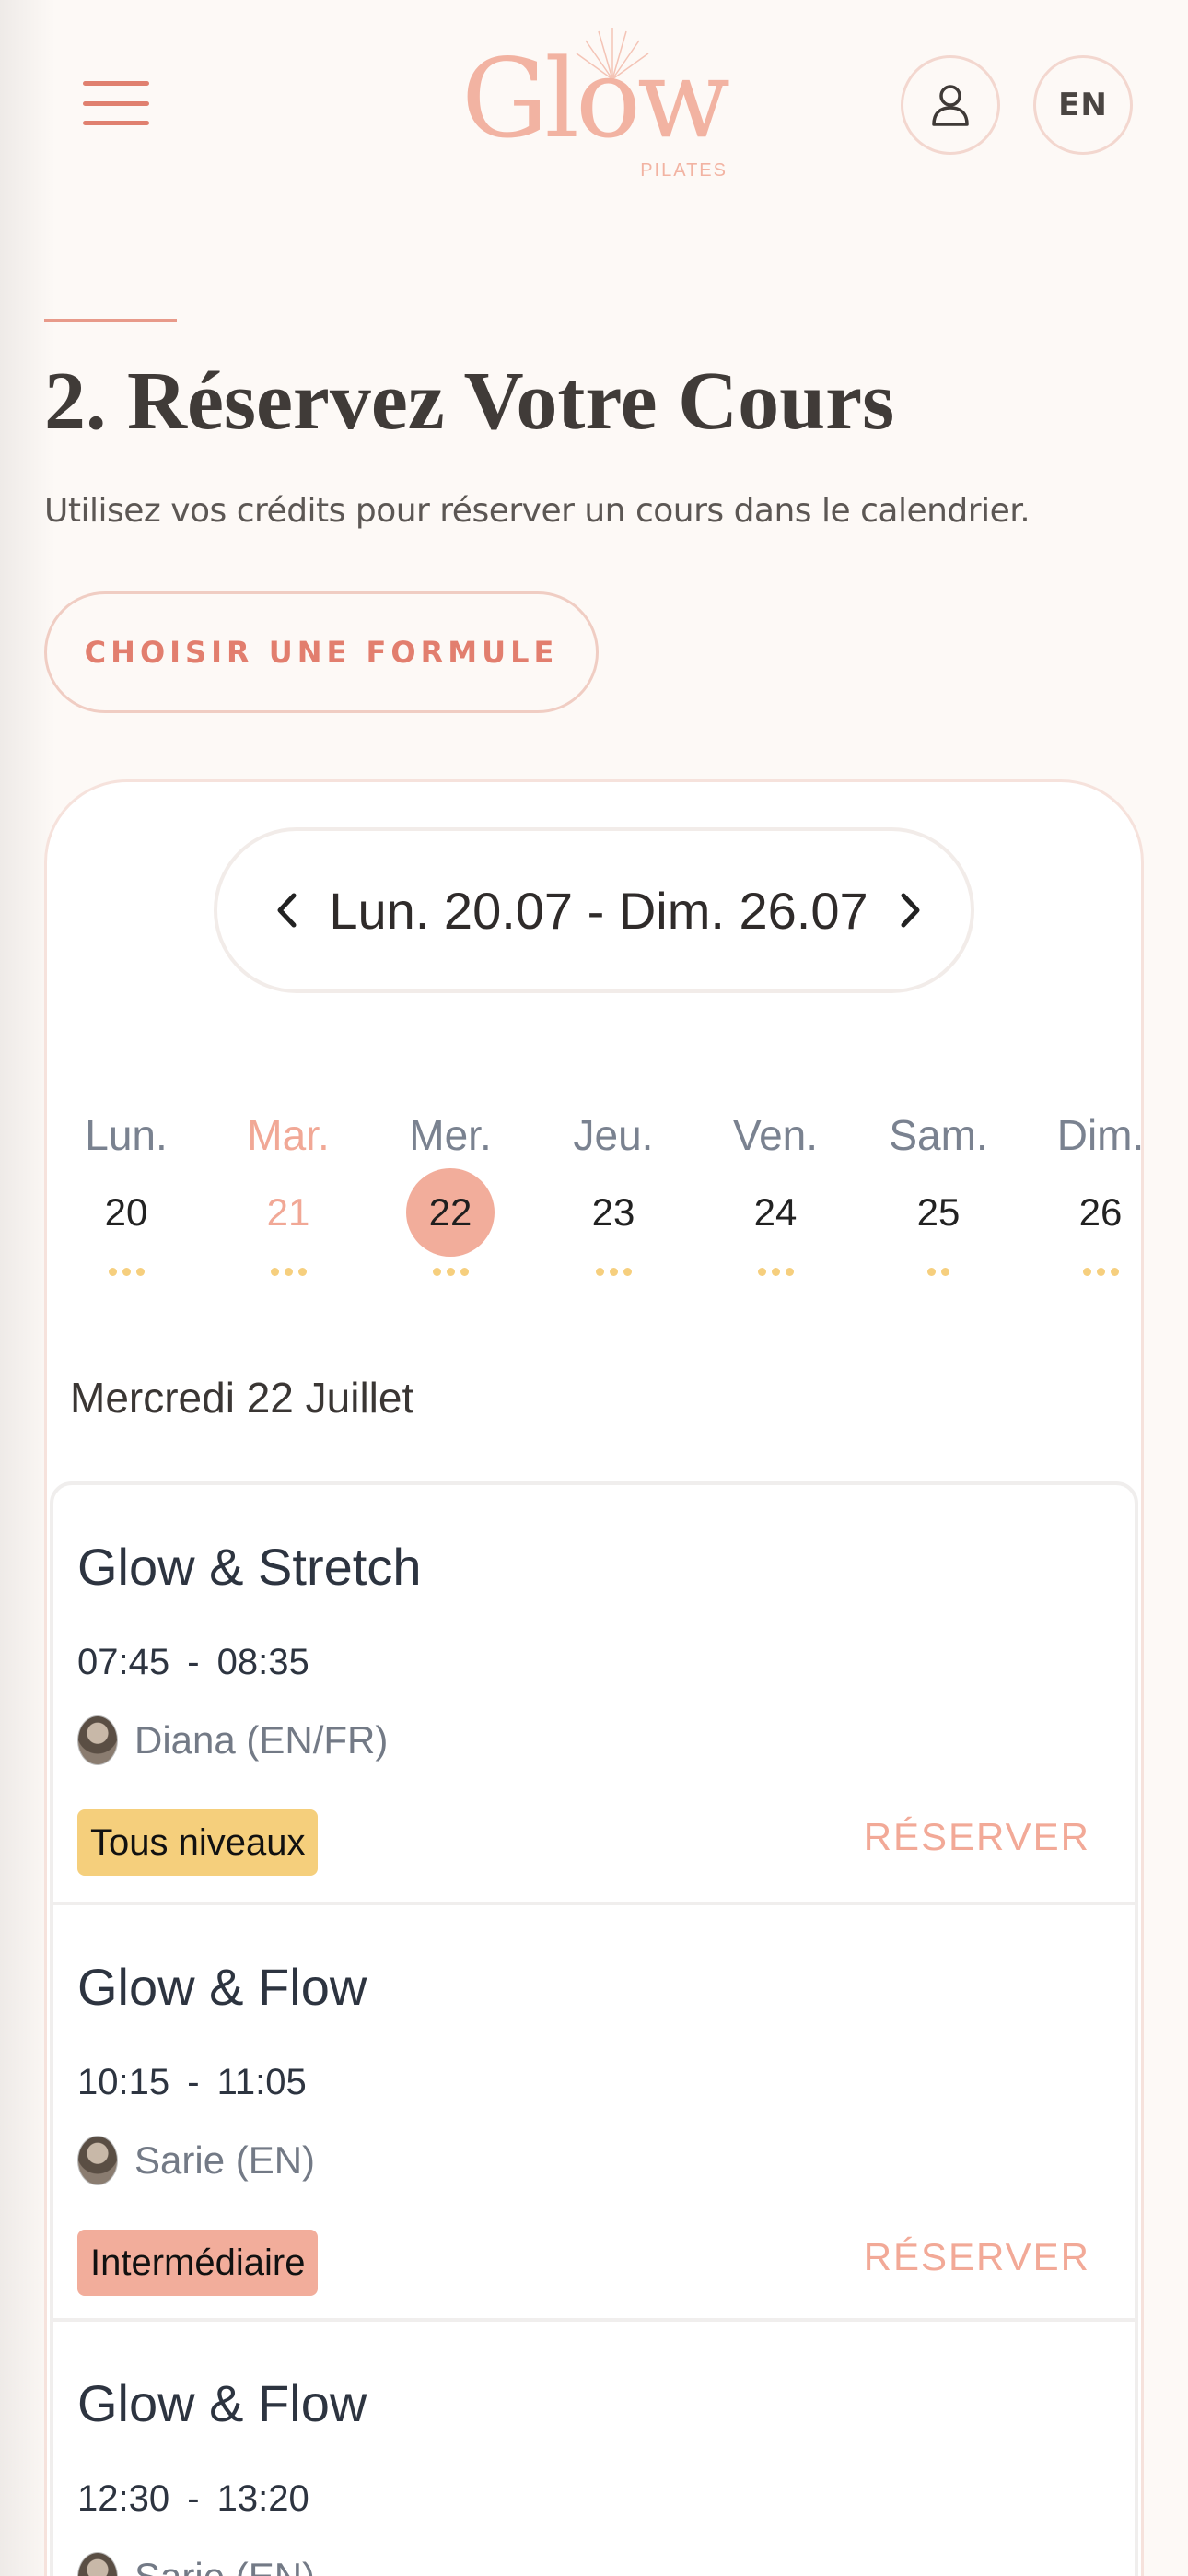 The height and width of the screenshot is (2576, 1188). Describe the element at coordinates (193, 1662) in the screenshot. I see `class-time: 07:45 - 08:35` at that location.